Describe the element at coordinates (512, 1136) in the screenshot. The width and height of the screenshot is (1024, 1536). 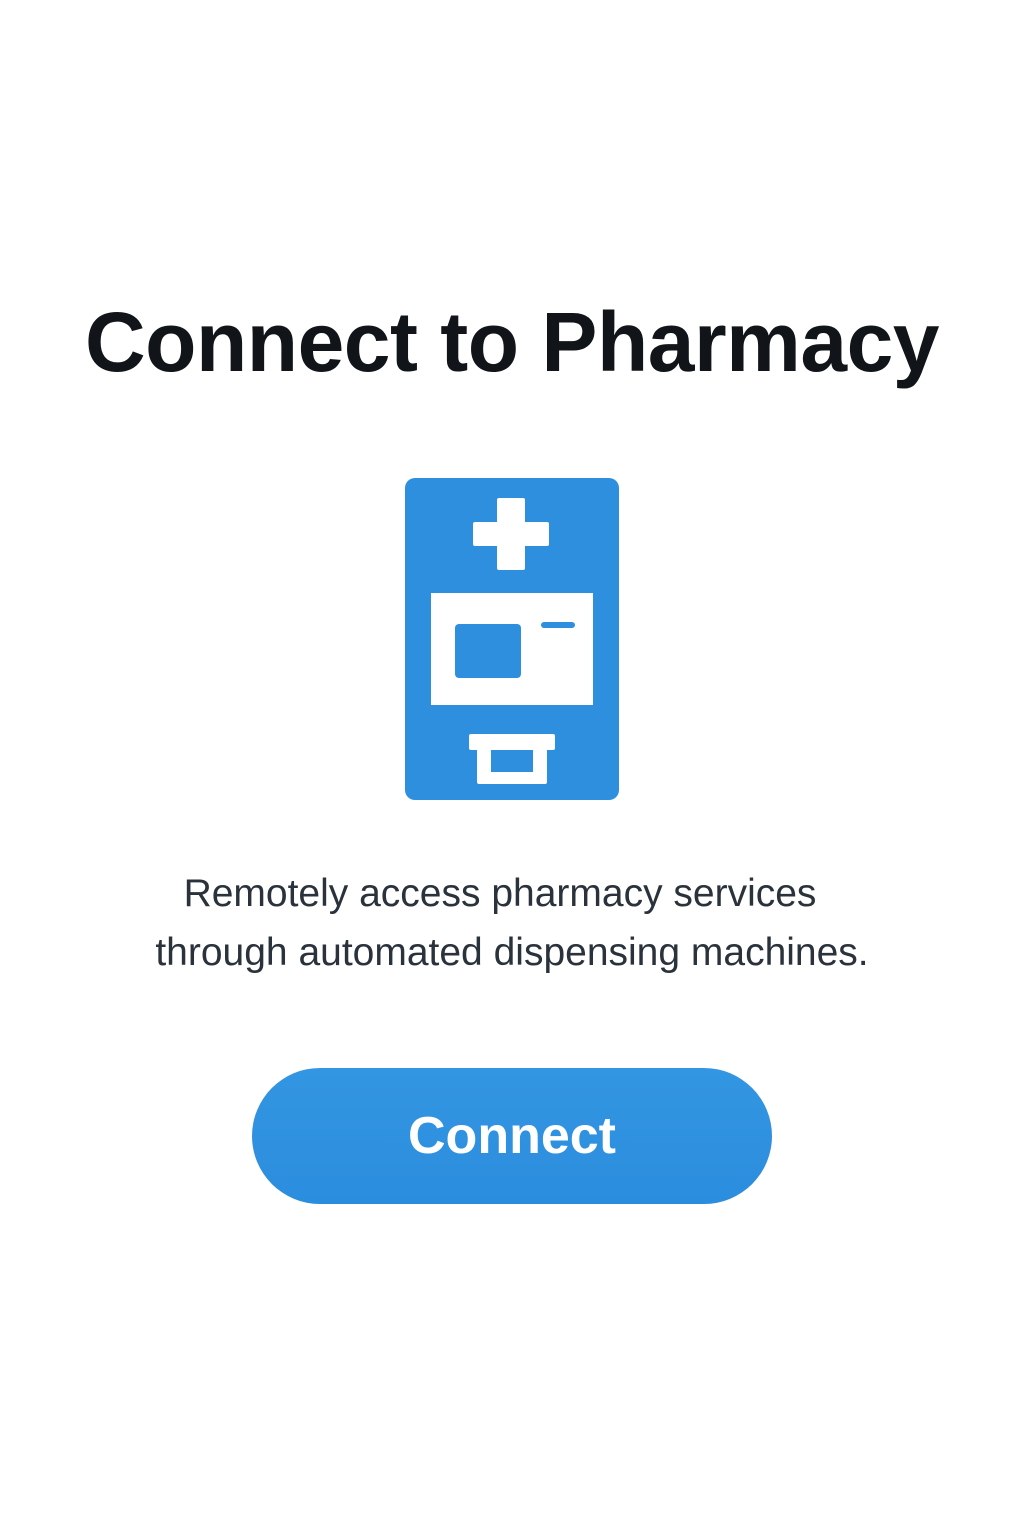
I see `connect-button: Connect` at that location.